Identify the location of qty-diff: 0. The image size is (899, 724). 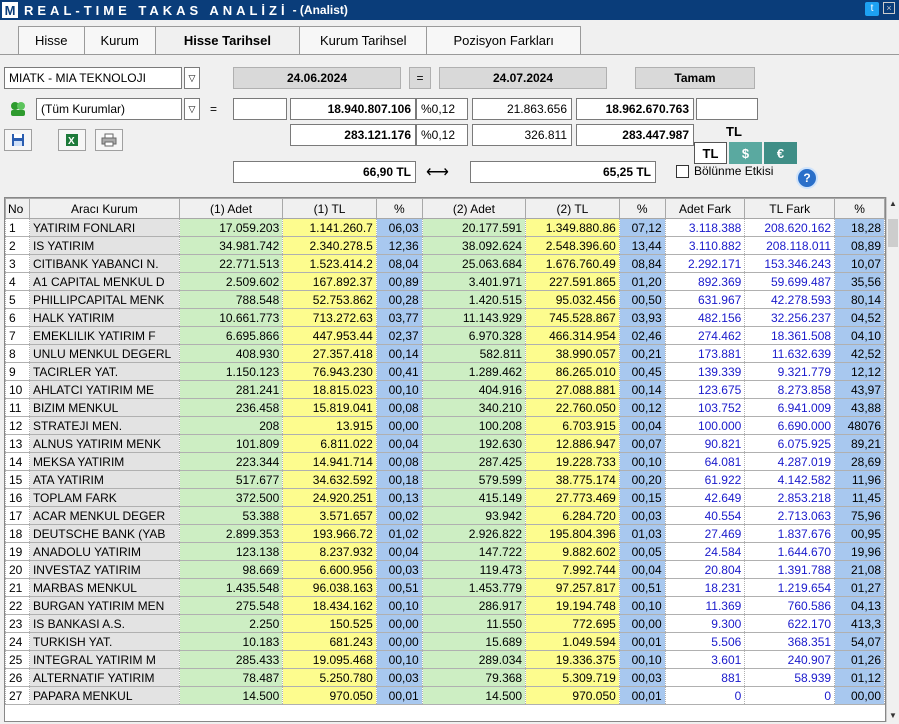
(705, 695).